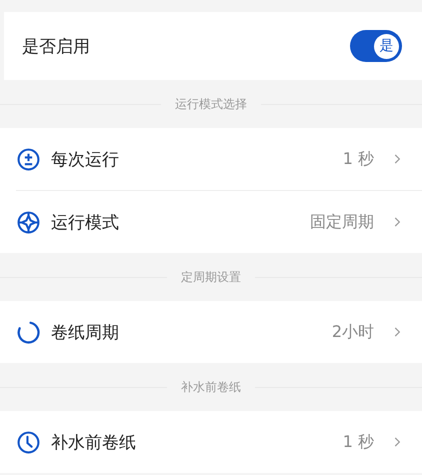 The image size is (422, 475). What do you see at coordinates (211, 442) in the screenshot?
I see `setting-row: 补水前卷纸 1 秒` at bounding box center [211, 442].